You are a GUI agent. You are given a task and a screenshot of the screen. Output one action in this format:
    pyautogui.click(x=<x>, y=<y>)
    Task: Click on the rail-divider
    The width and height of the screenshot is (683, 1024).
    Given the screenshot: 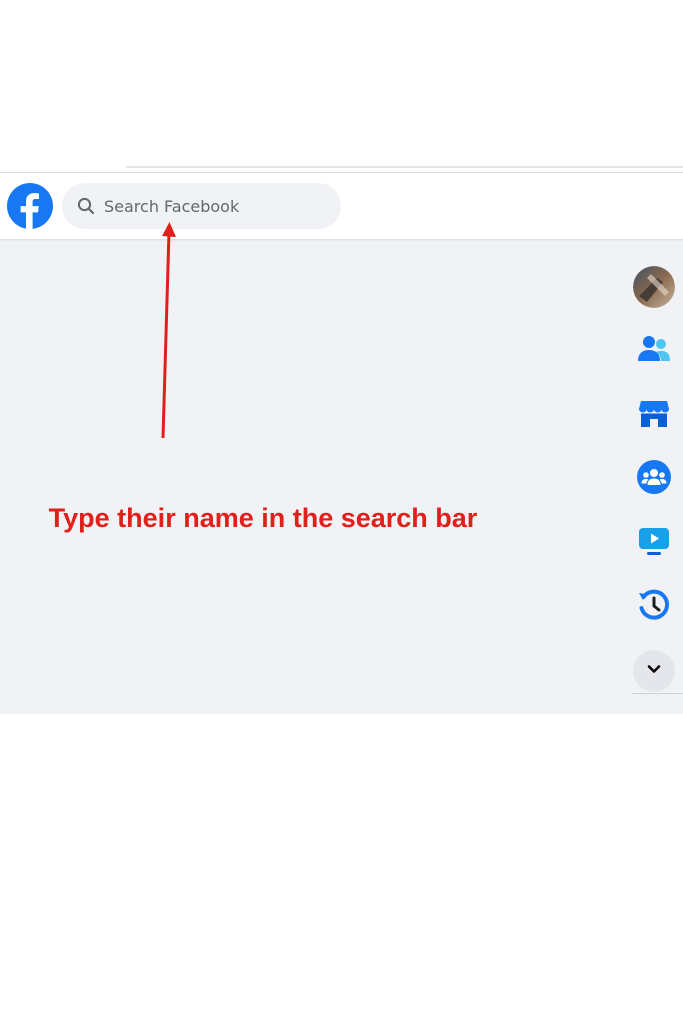 What is the action you would take?
    pyautogui.click(x=657, y=693)
    